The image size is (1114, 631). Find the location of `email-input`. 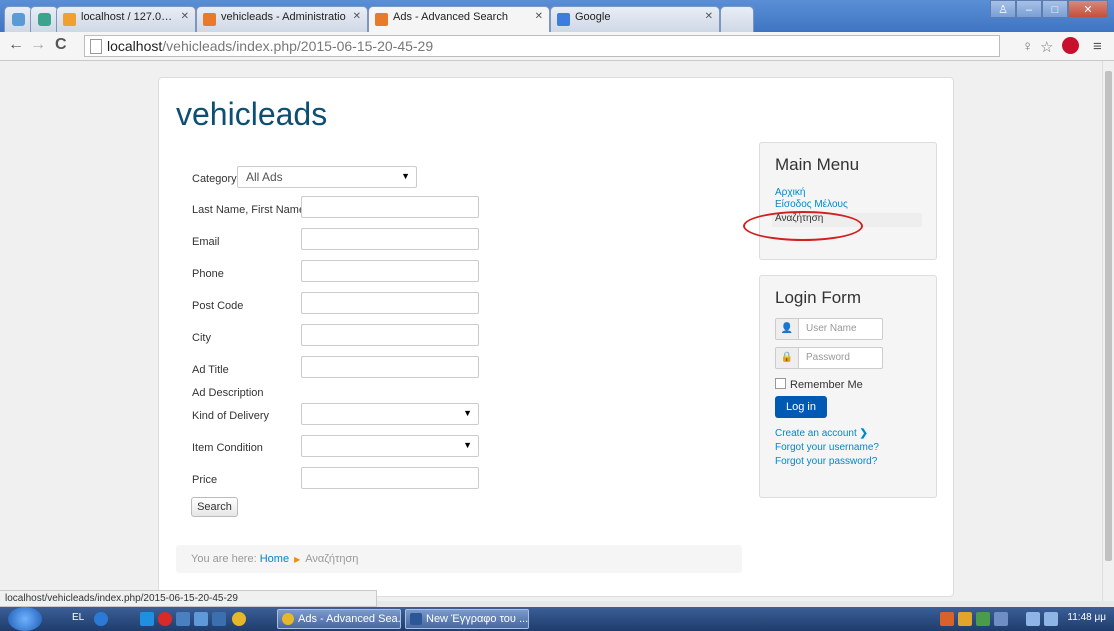

email-input is located at coordinates (390, 239).